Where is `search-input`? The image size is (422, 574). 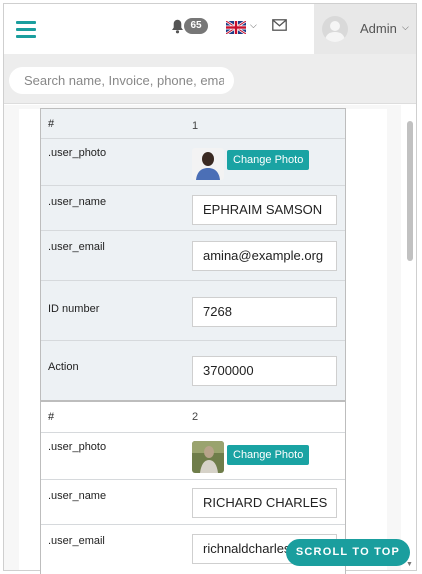
search-input is located at coordinates (121, 80).